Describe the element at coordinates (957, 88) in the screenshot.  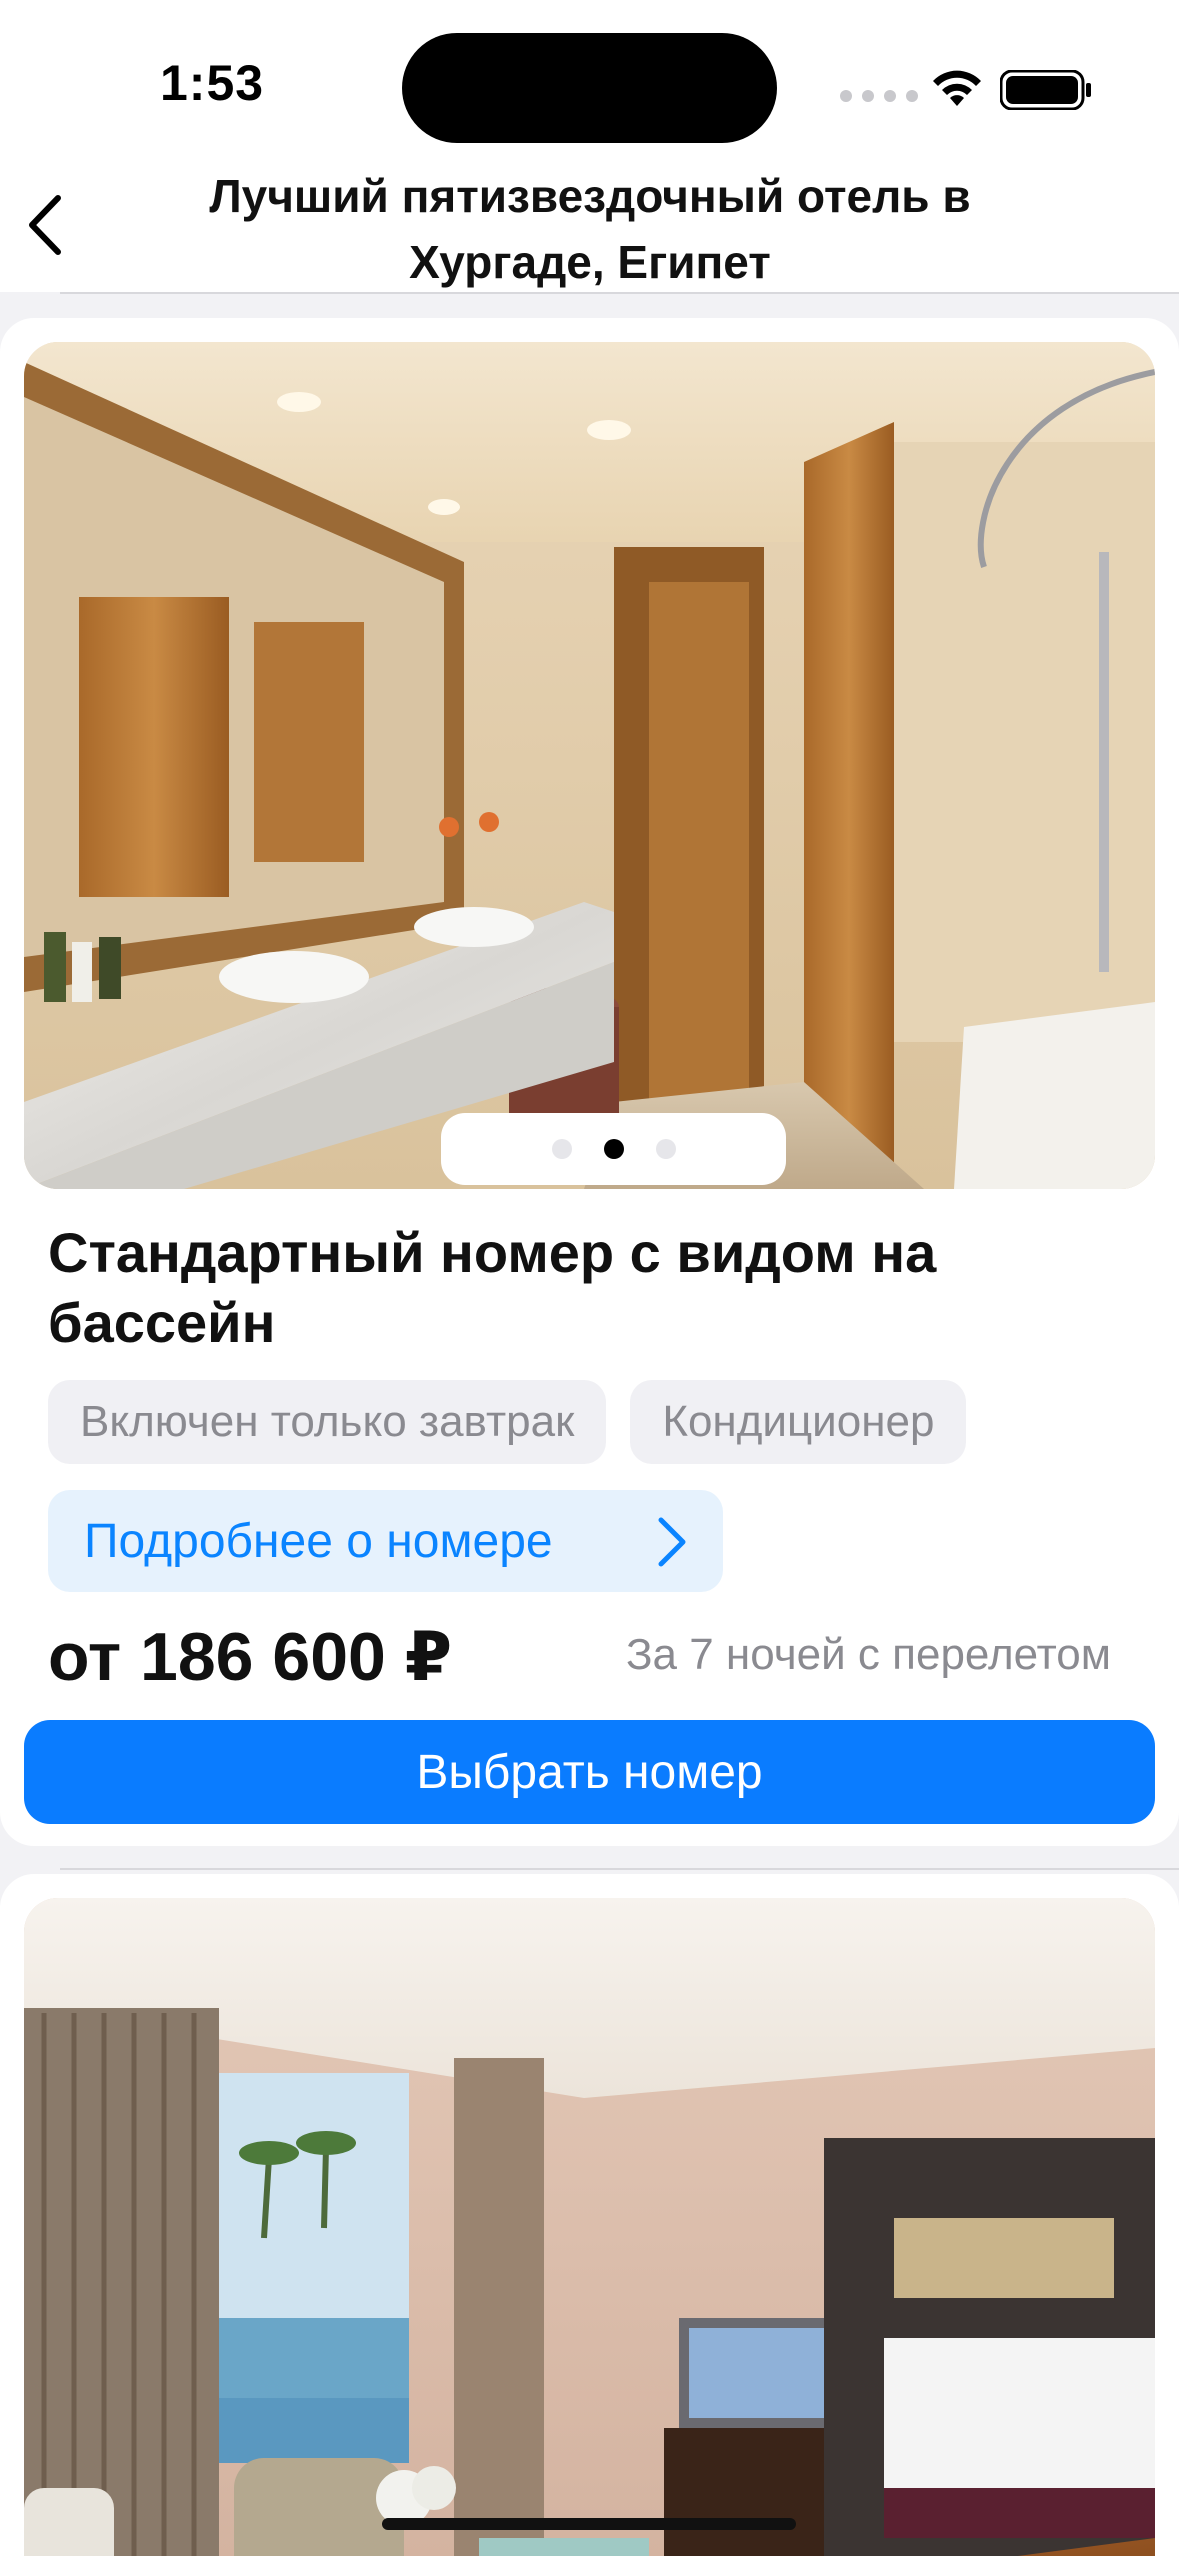
I see `wifi-icon` at that location.